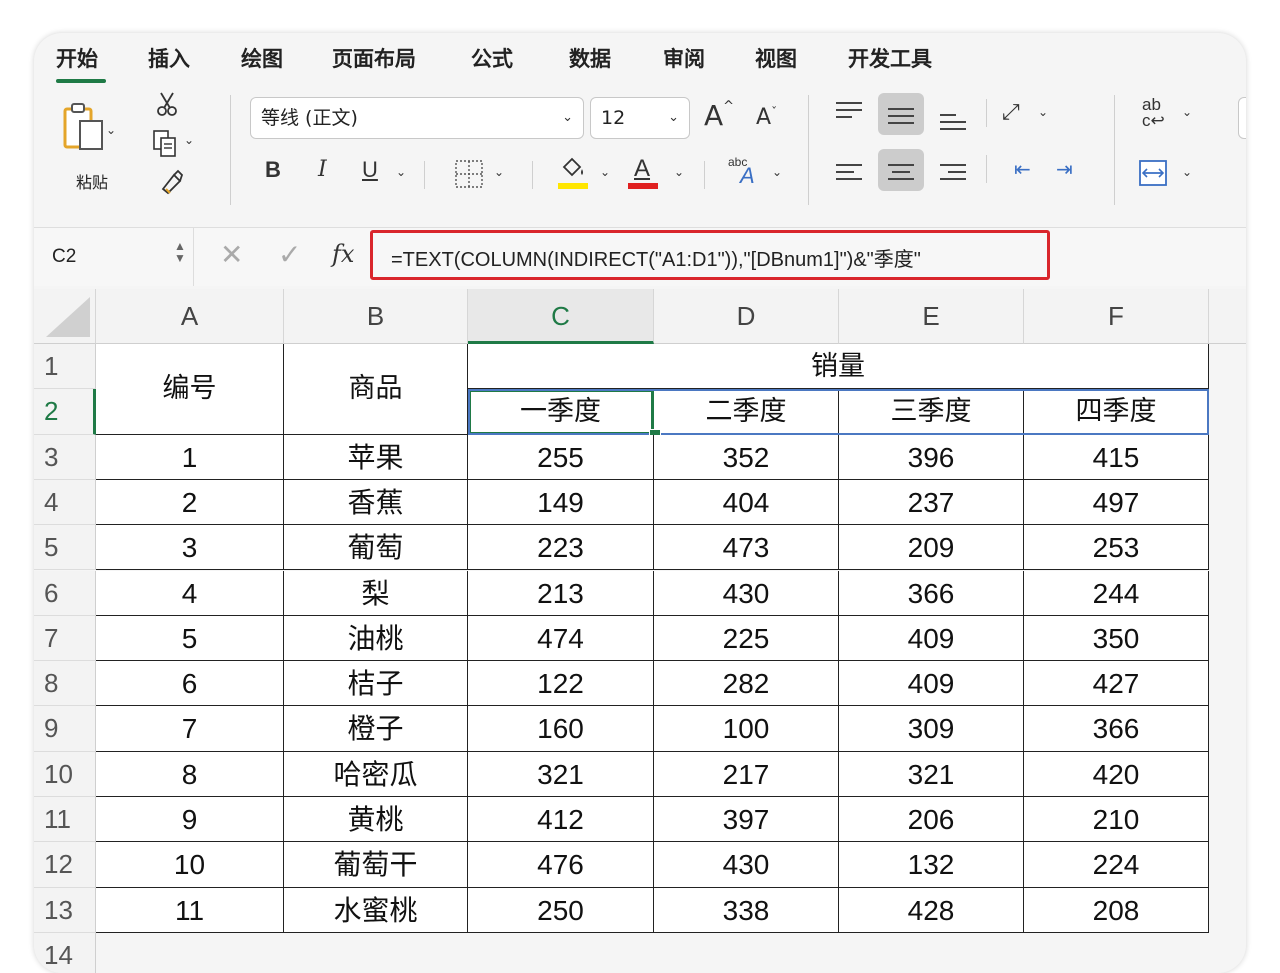  I want to click on underline-button: U, so click(370, 170).